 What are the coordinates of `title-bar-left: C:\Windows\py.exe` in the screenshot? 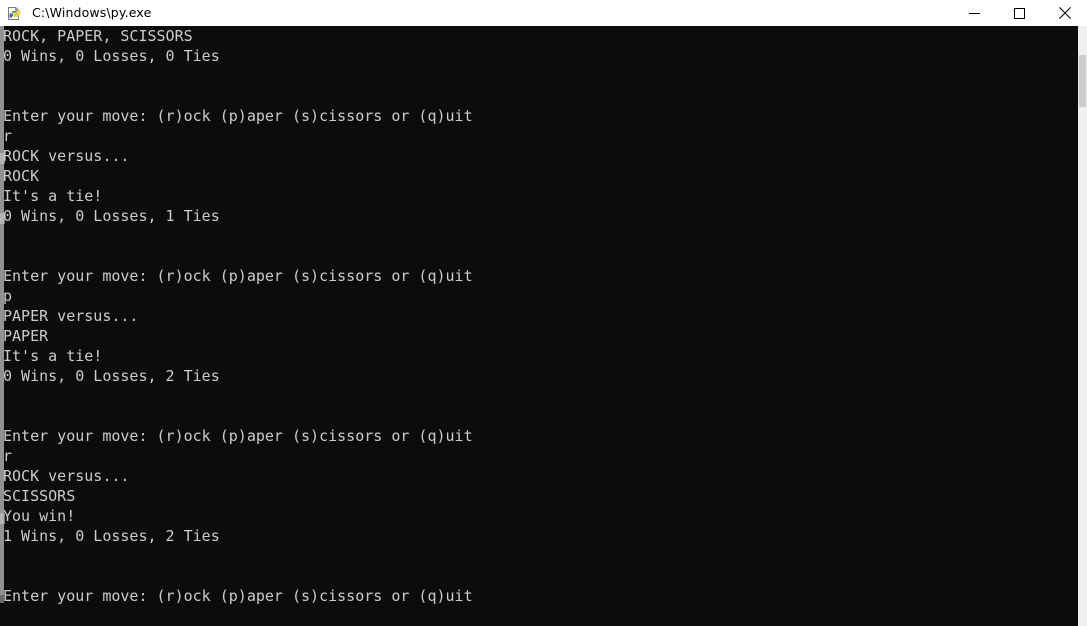 It's located at (476, 13).